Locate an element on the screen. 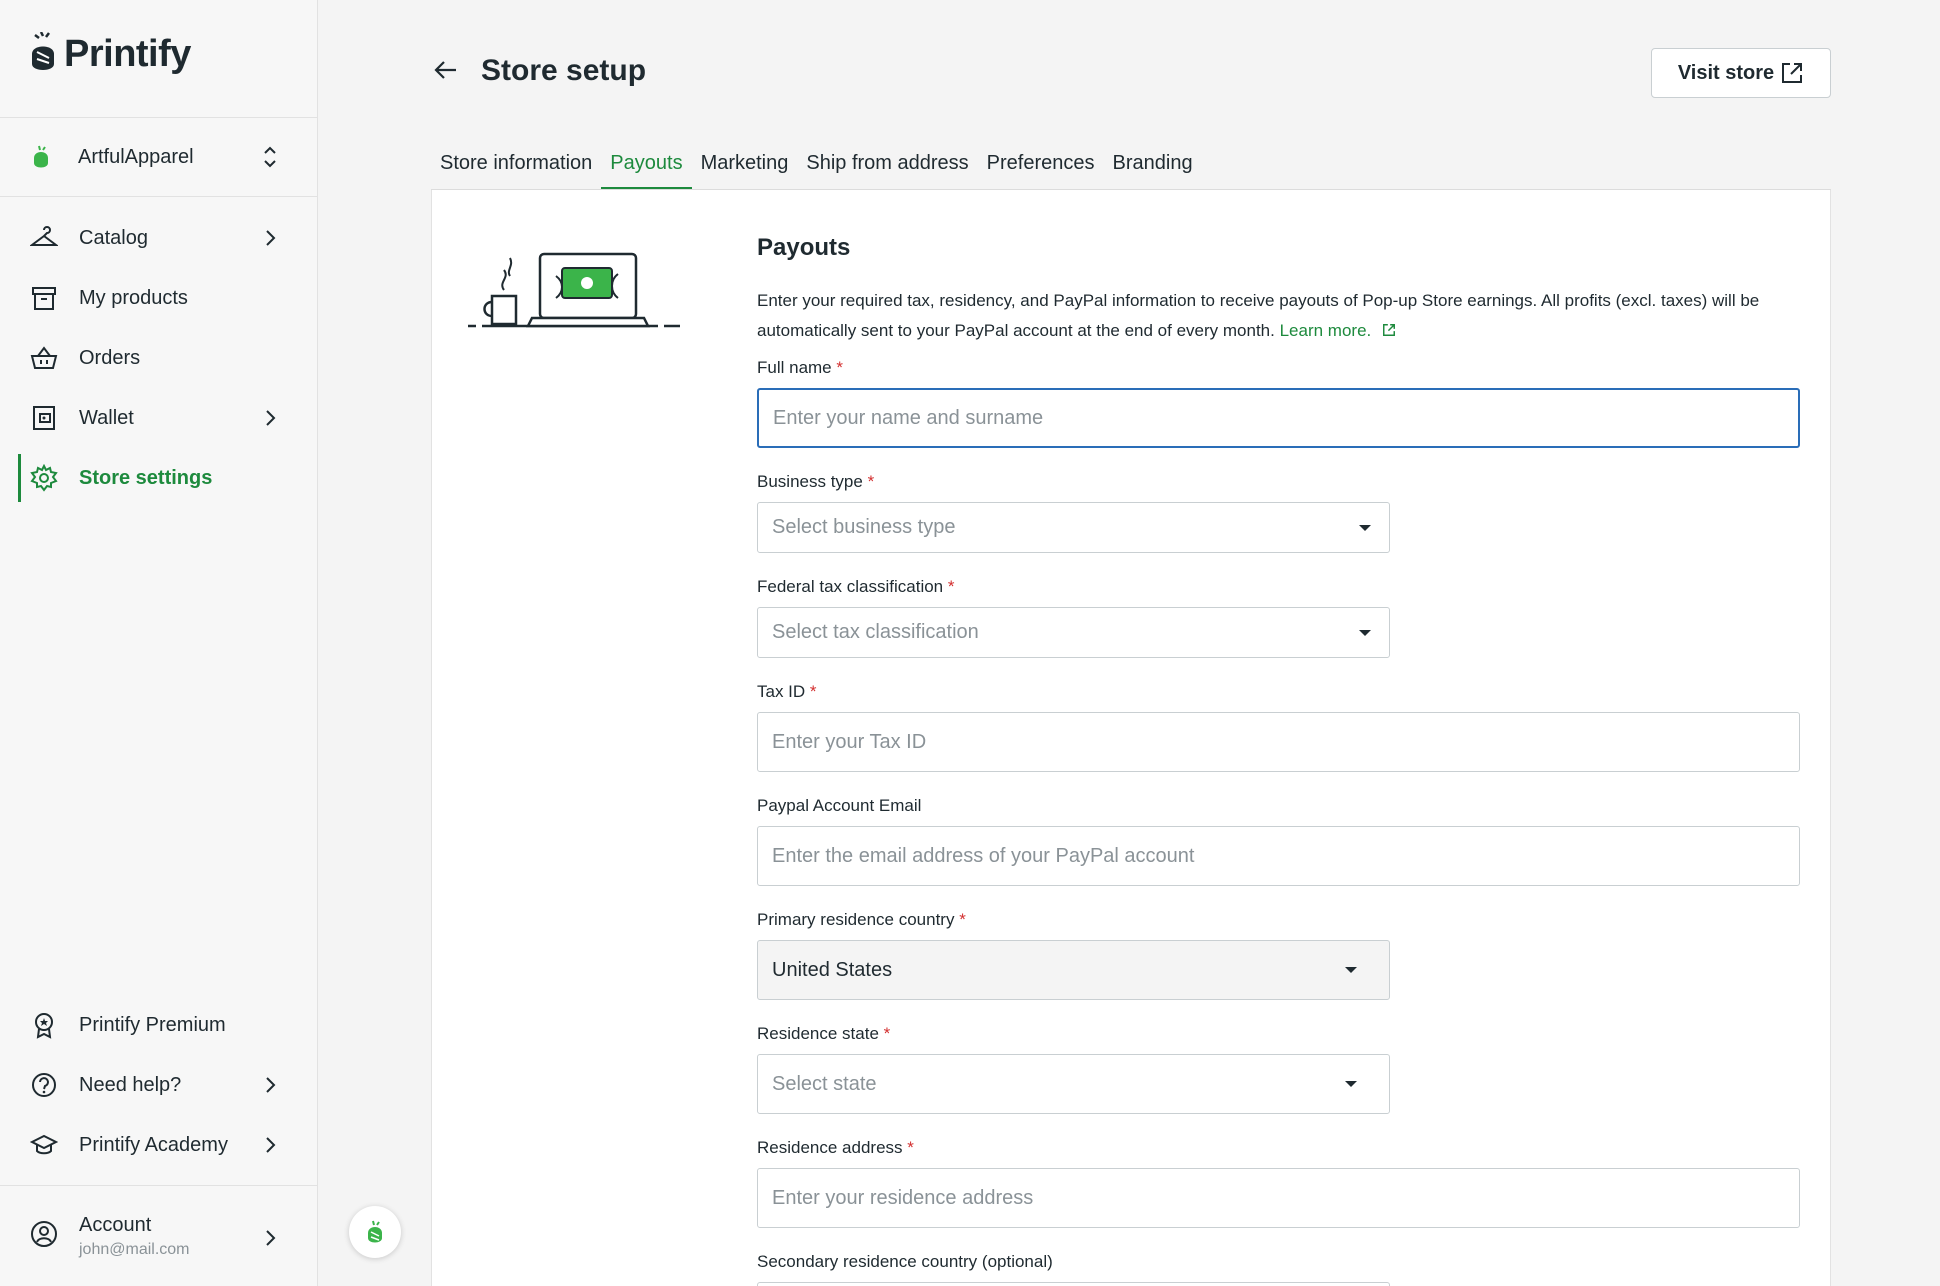 This screenshot has height=1286, width=1940. tab-marketing: Marketing is located at coordinates (745, 170).